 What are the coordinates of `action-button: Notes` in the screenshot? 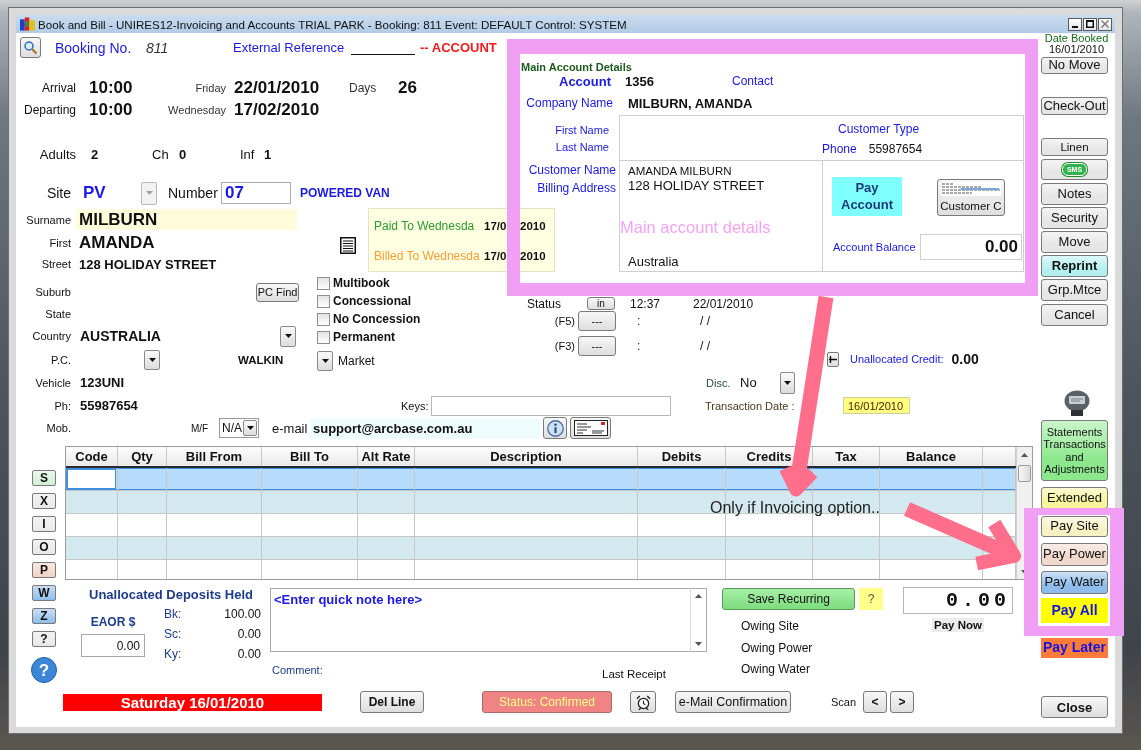 It's located at (1074, 194).